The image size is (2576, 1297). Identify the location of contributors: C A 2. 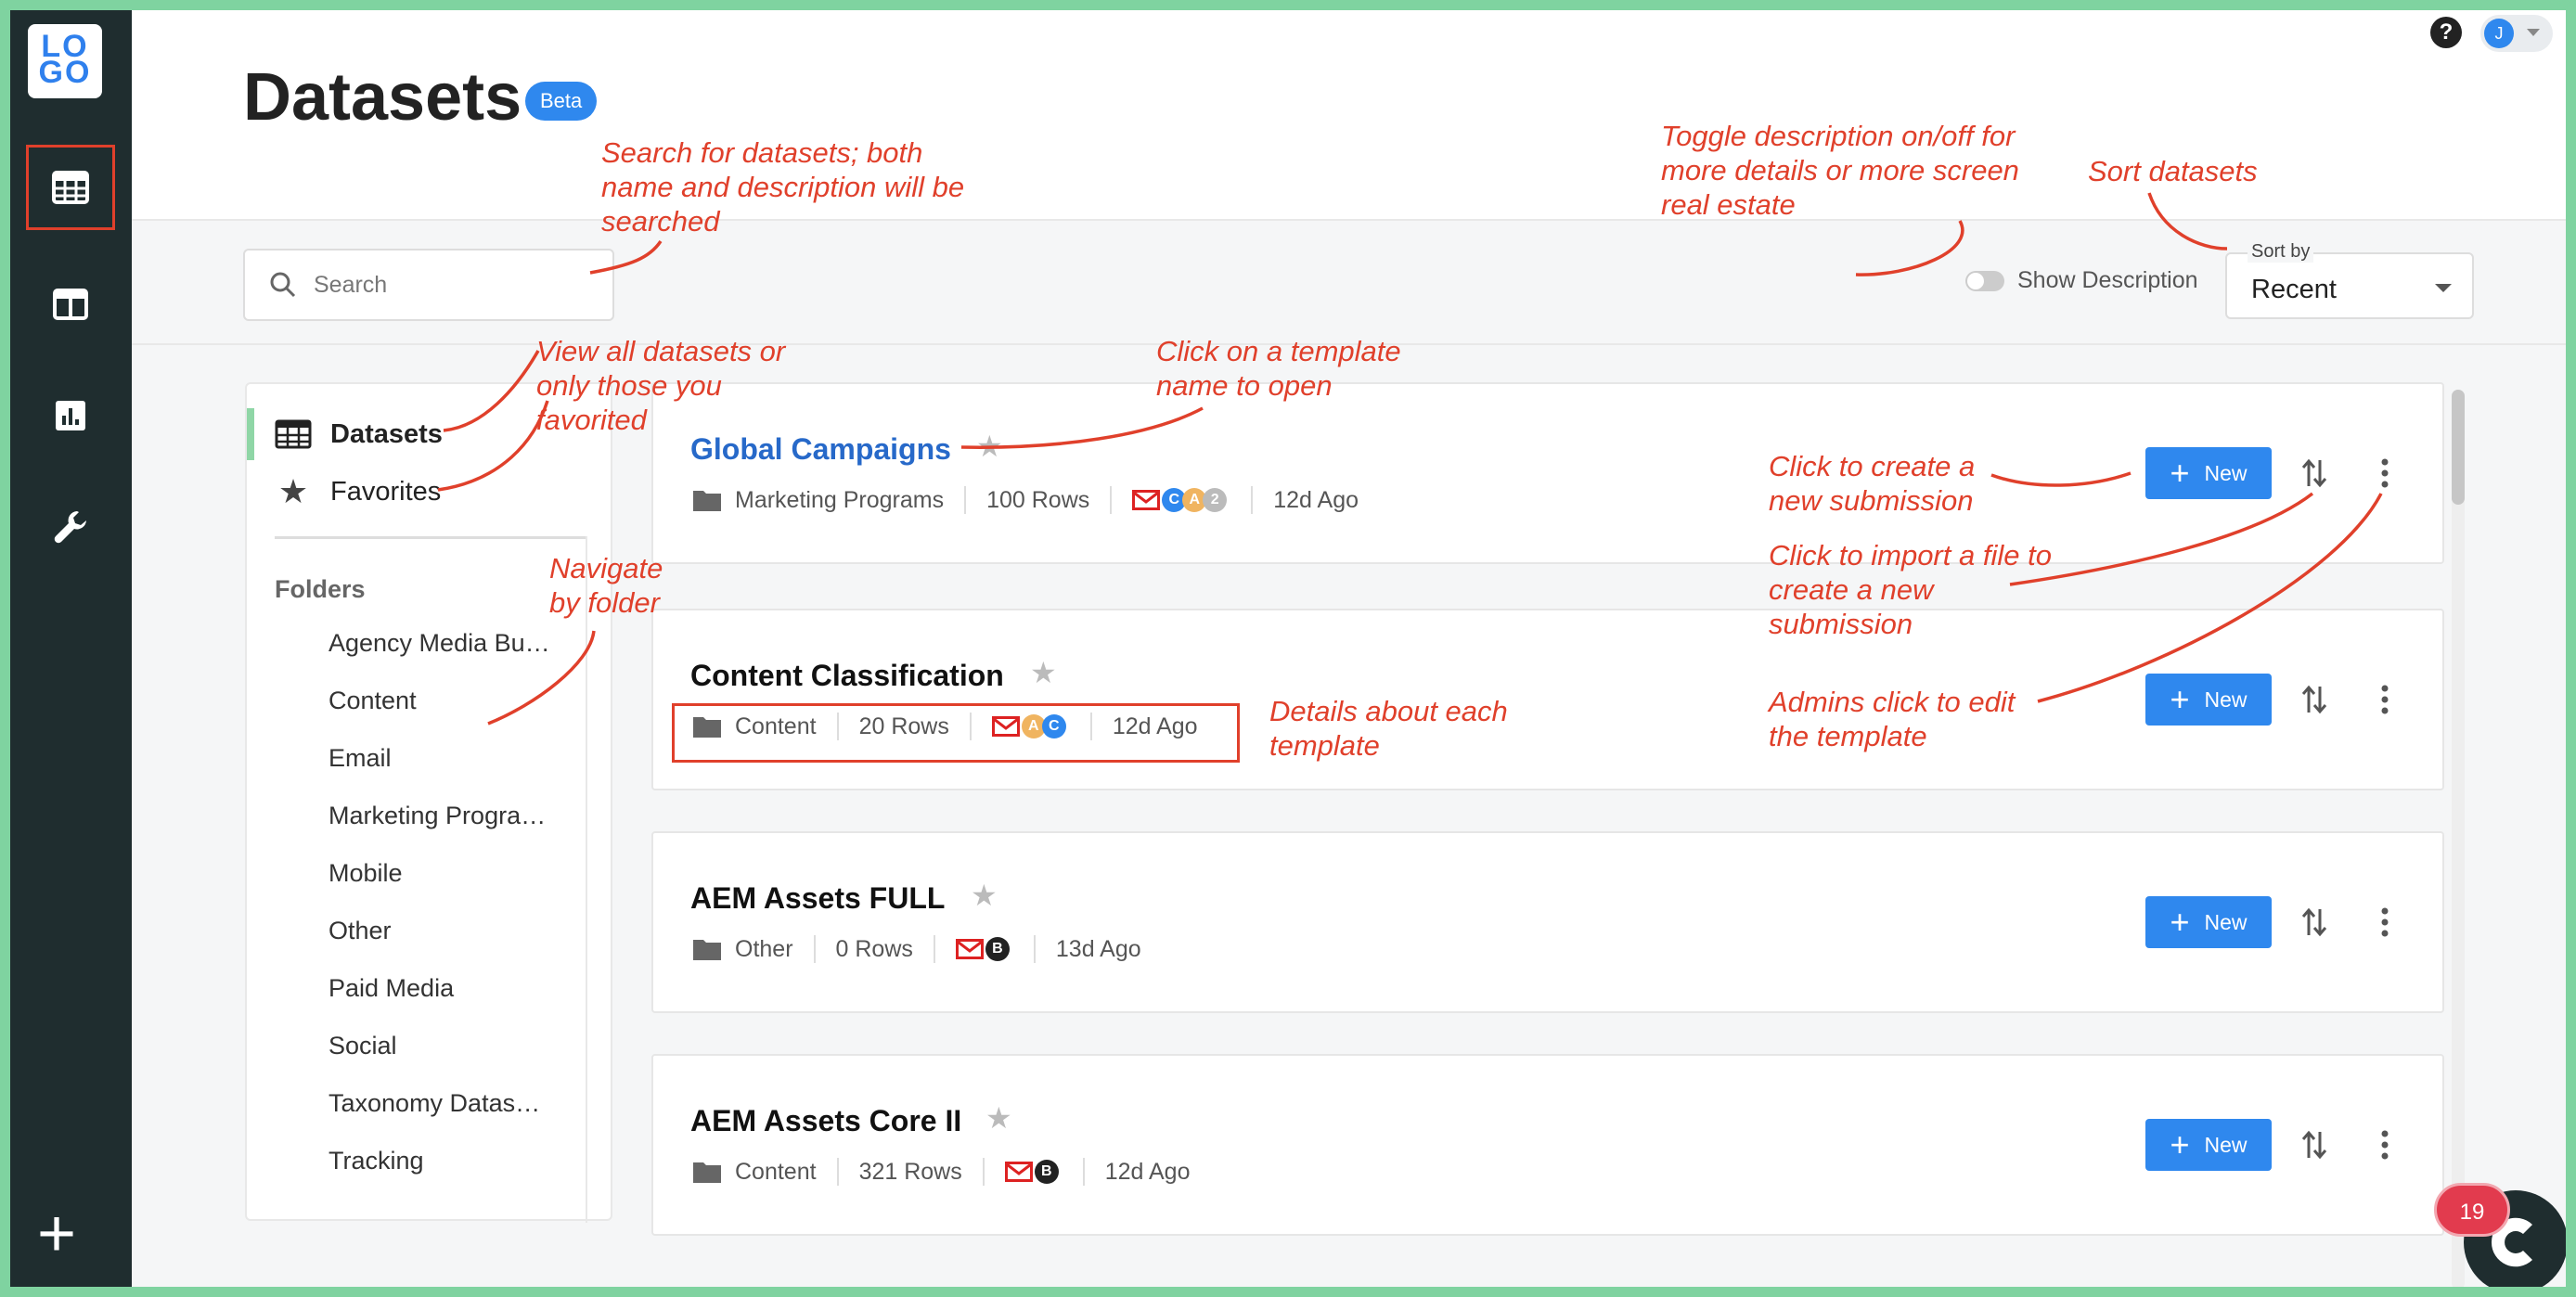
(1180, 500).